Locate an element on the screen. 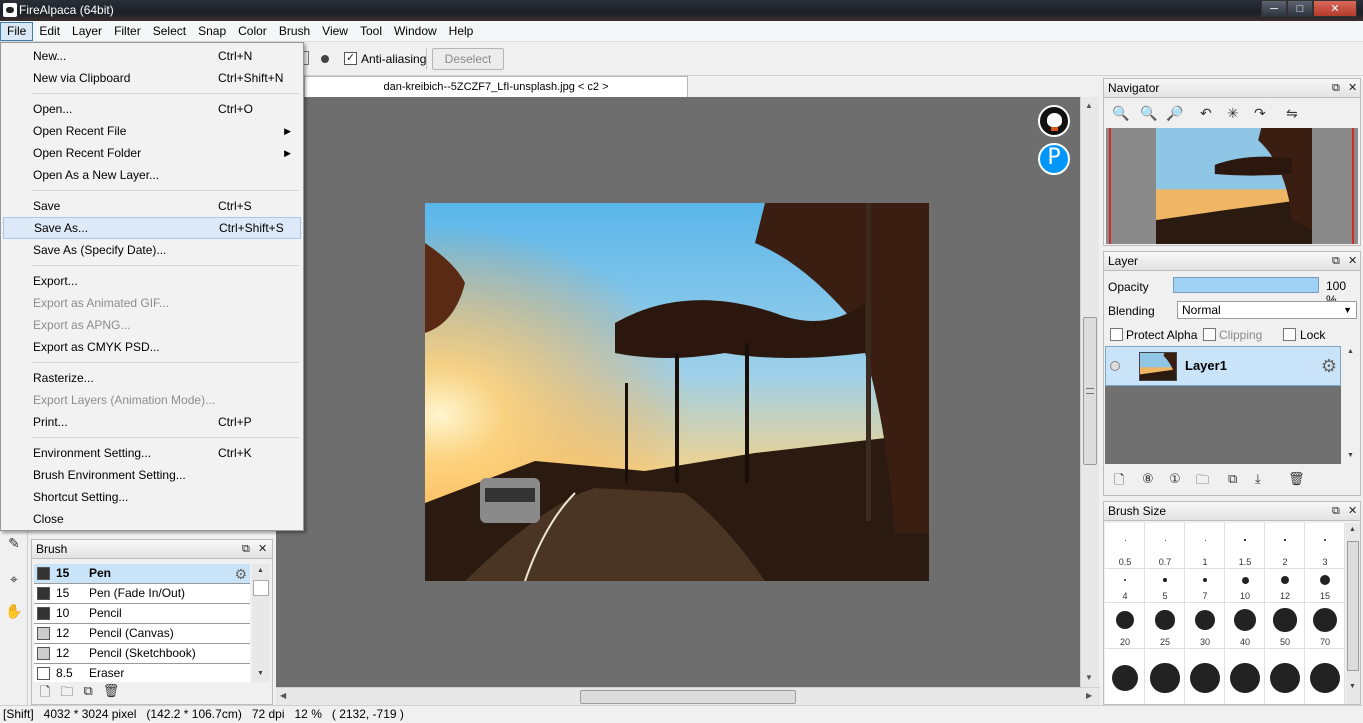 The height and width of the screenshot is (723, 1363). maximize-button: □ is located at coordinates (1300, 8).